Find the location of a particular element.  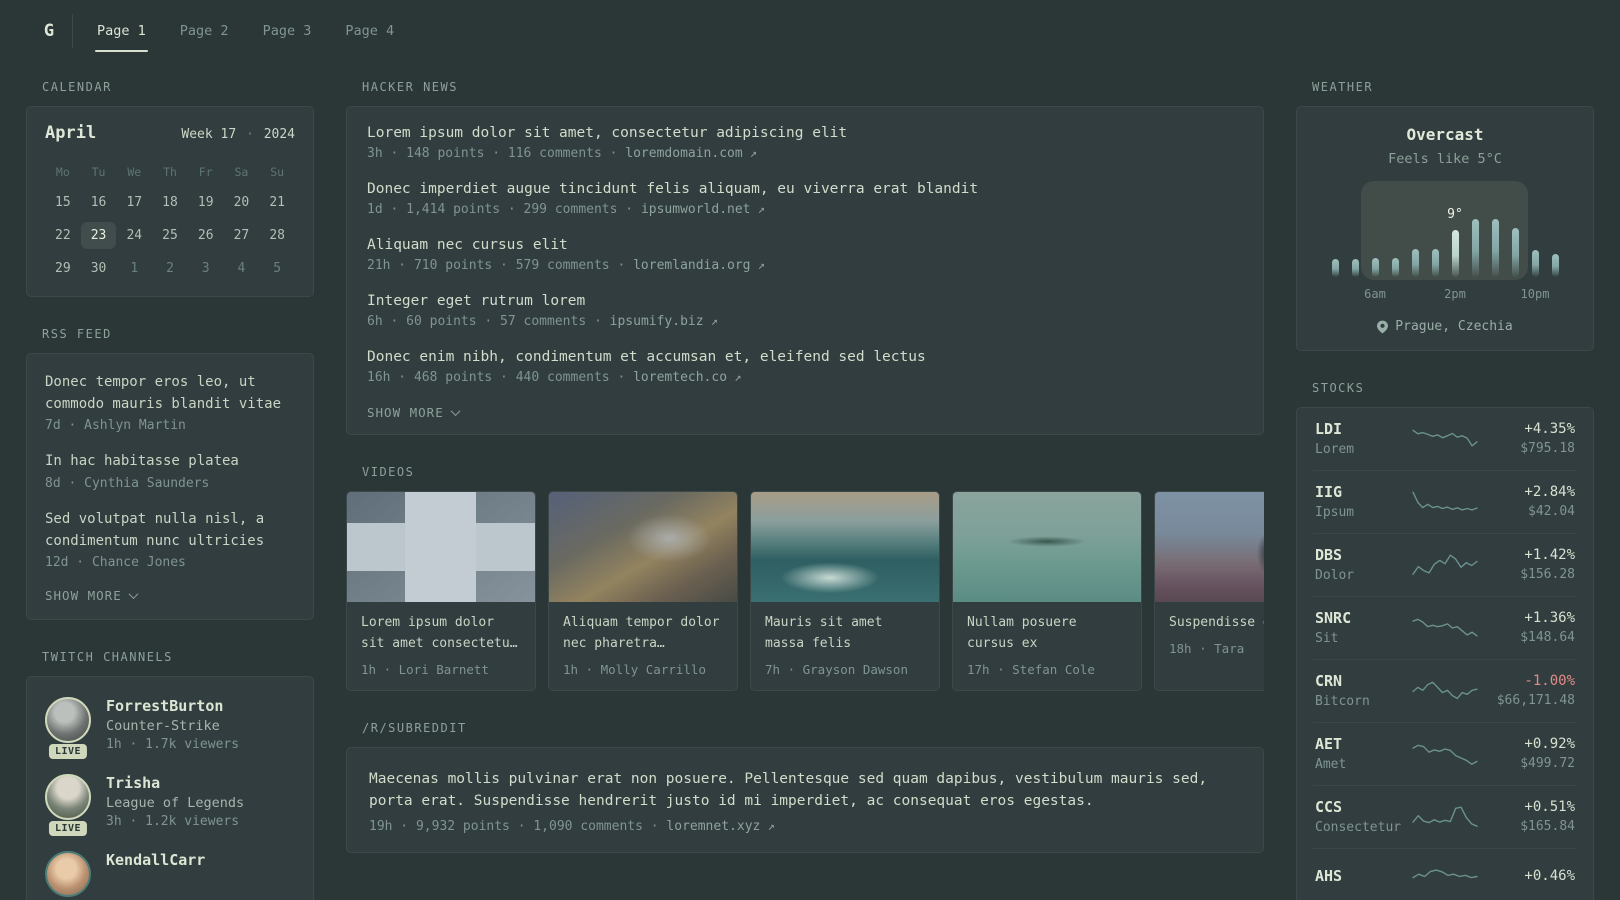

hacker-news-item-stats: 6h · 60 points · 57 comments · is located at coordinates (488, 321).